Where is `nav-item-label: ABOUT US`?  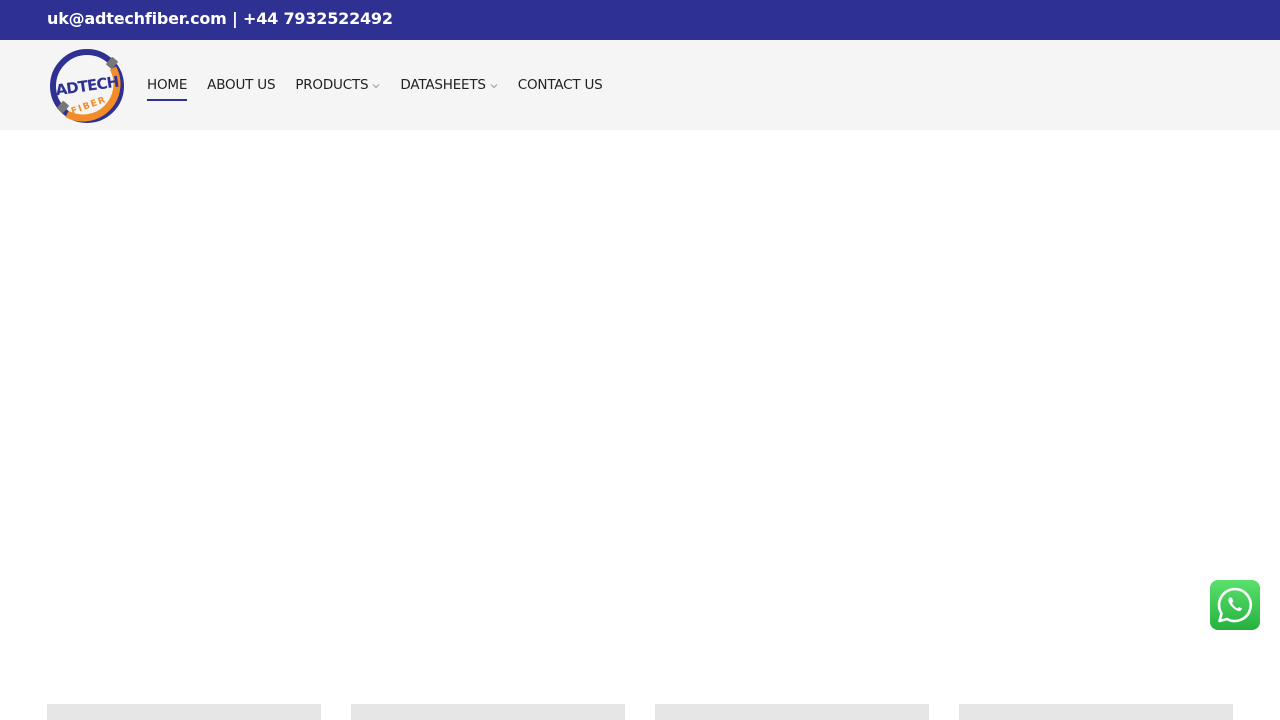 nav-item-label: ABOUT US is located at coordinates (241, 85).